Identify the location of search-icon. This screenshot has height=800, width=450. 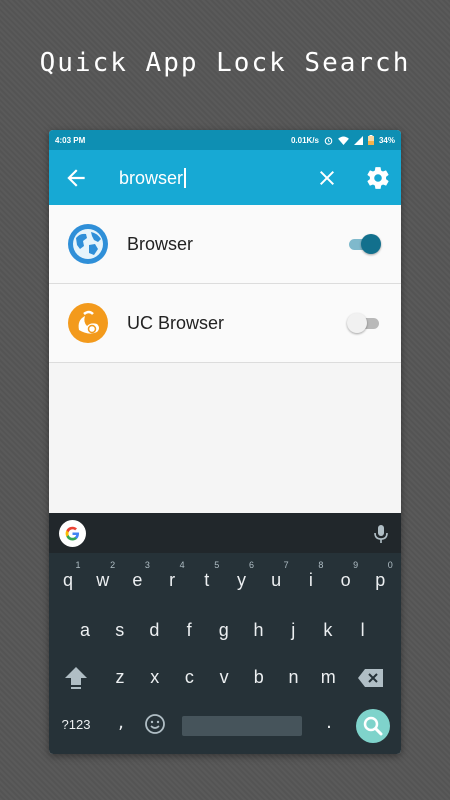
(373, 726).